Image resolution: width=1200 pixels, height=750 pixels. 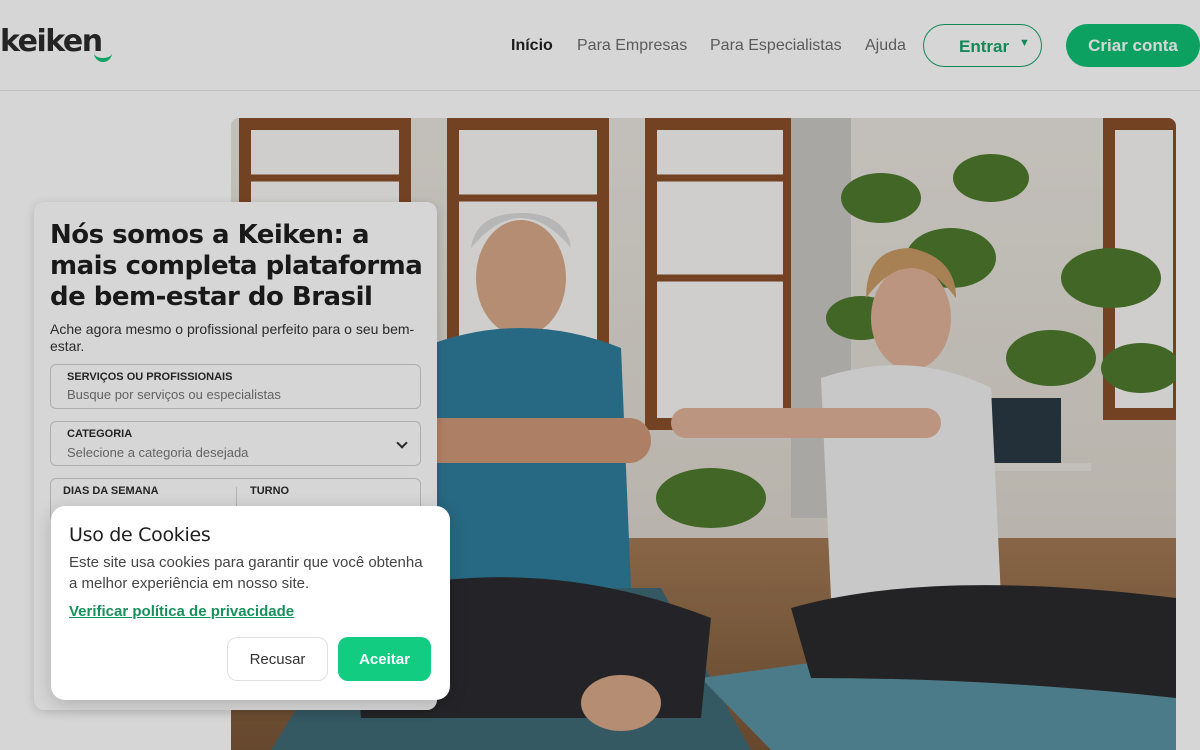 What do you see at coordinates (277, 659) in the screenshot?
I see `decline-cookies-button: Recusar` at bounding box center [277, 659].